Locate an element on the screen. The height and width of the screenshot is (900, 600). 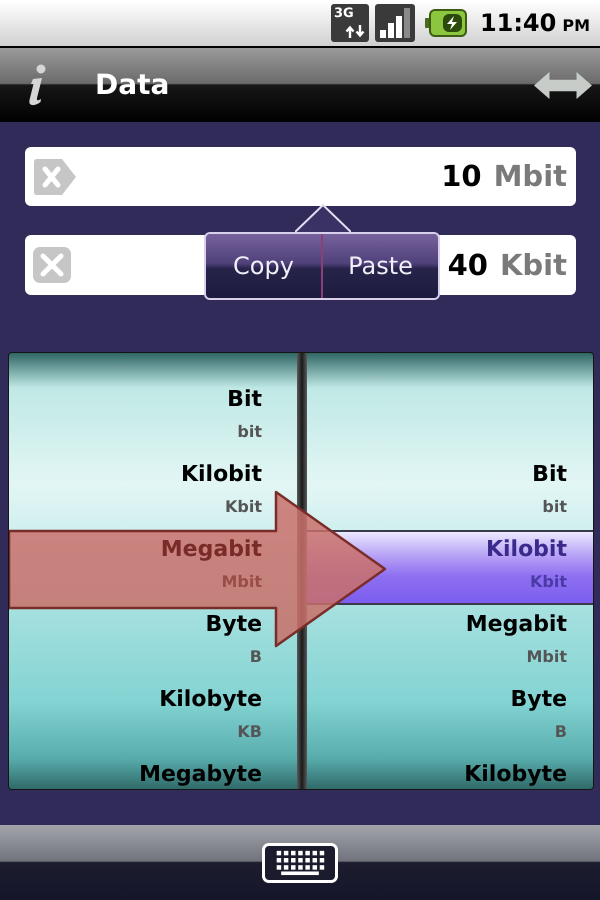
field-value: 10 is located at coordinates (461, 176).